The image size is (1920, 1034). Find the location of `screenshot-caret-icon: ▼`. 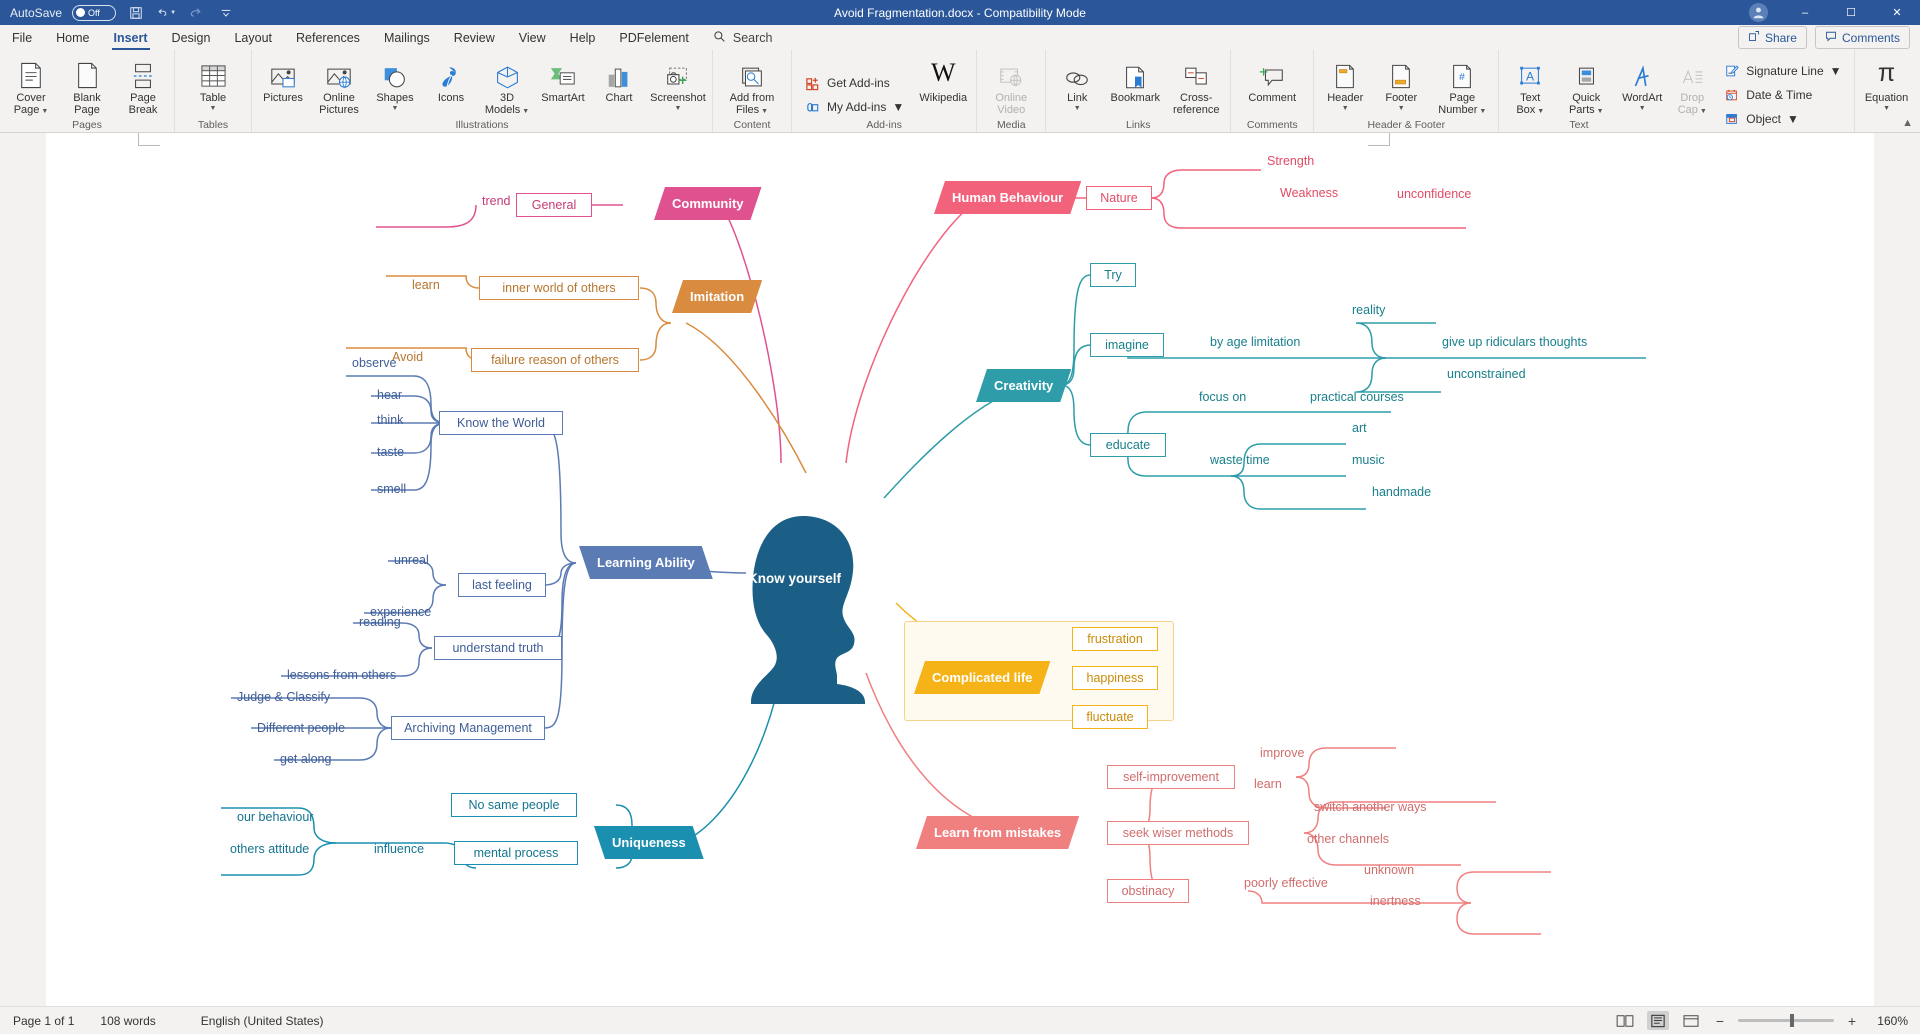

screenshot-caret-icon: ▼ is located at coordinates (678, 109).